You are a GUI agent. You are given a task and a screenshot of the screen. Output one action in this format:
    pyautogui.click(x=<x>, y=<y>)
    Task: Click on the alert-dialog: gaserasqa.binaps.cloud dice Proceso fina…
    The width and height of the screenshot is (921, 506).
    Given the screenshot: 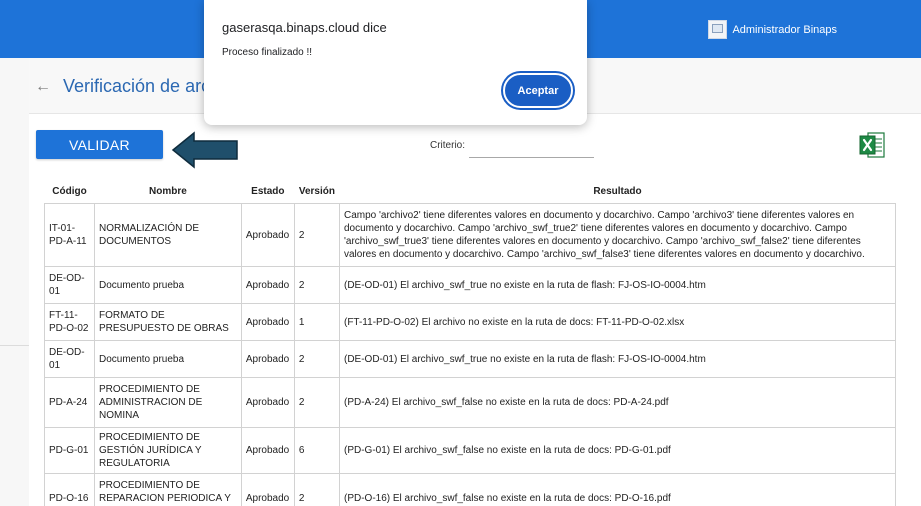 What is the action you would take?
    pyautogui.click(x=395, y=62)
    